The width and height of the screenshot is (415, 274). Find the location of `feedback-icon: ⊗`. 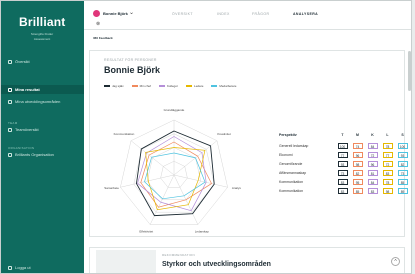

feedback-icon: ⊗ is located at coordinates (98, 24).